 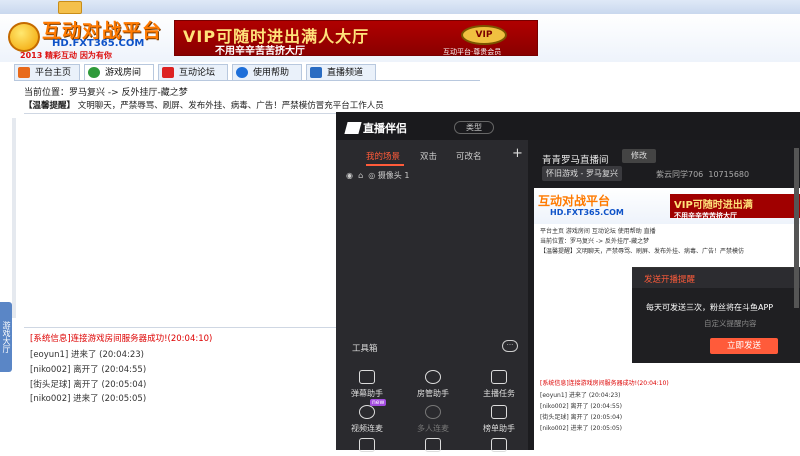 I want to click on tool-multi-link: 多人连麦, so click(x=433, y=419).